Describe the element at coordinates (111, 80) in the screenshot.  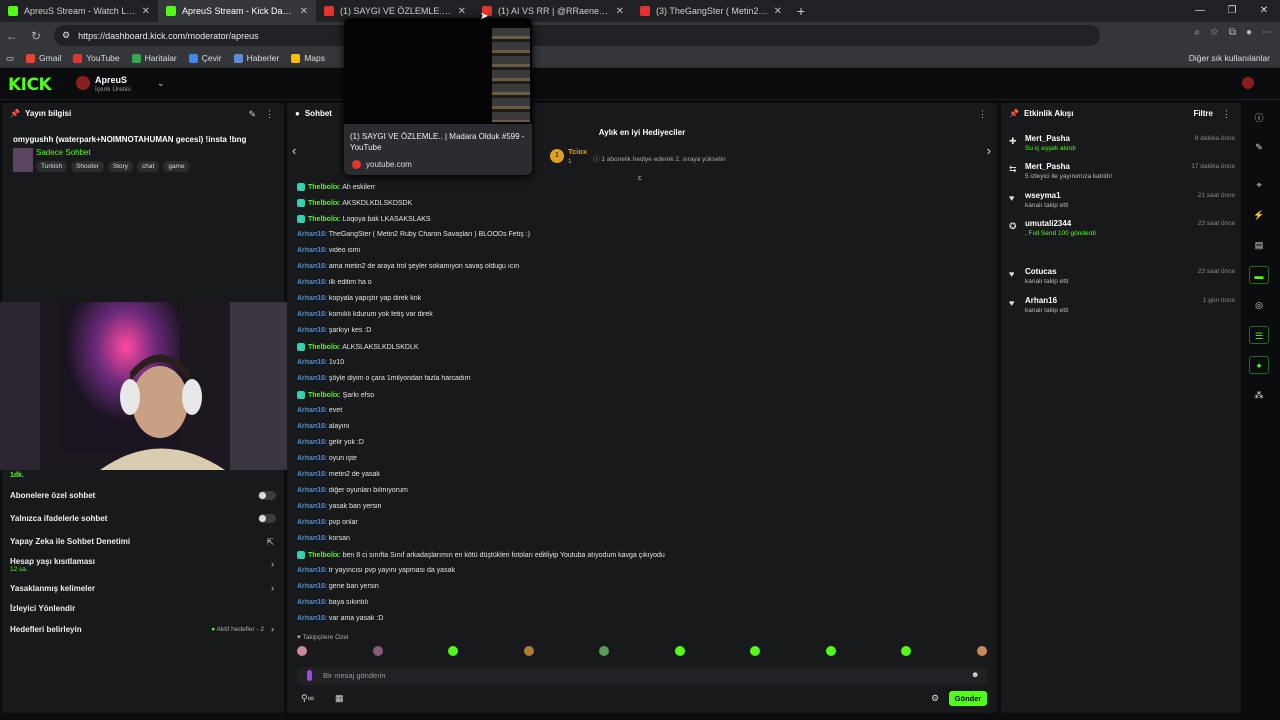
I see `channel-name: ApreuS` at that location.